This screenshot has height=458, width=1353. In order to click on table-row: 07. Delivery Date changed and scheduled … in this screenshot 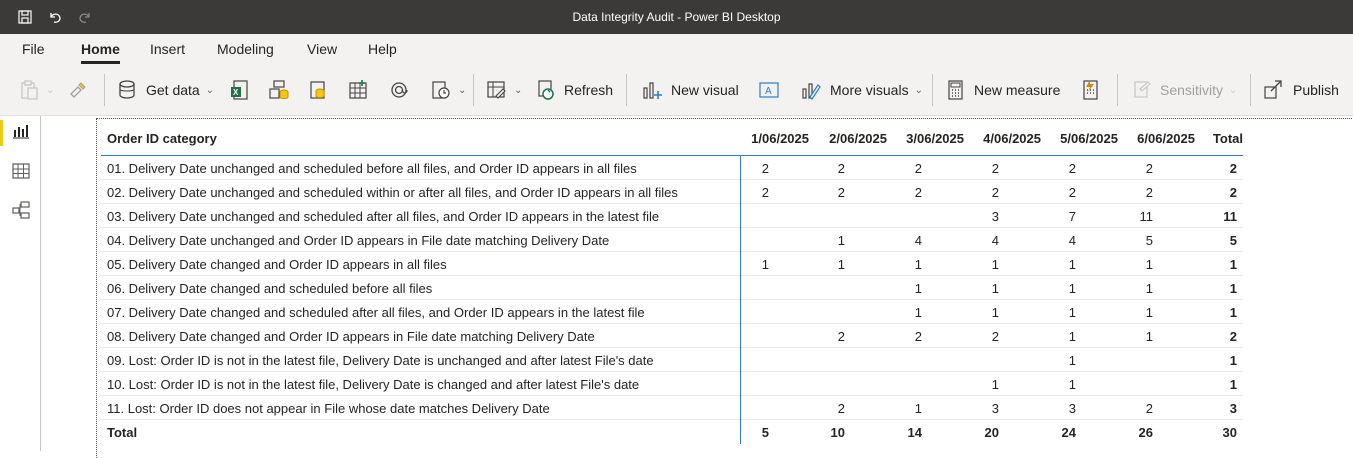, I will do `click(672, 312)`.